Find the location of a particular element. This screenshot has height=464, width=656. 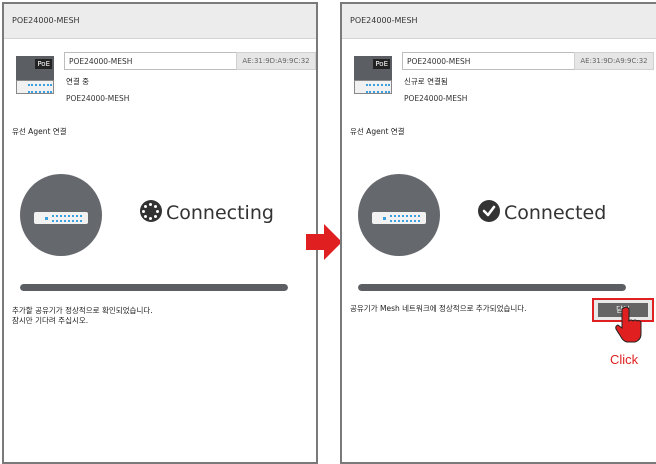

status-message: 추가할 공유기가 정상적으로 확인되었습니다. 잠시만 기다려 주십시오. is located at coordinates (82, 316).